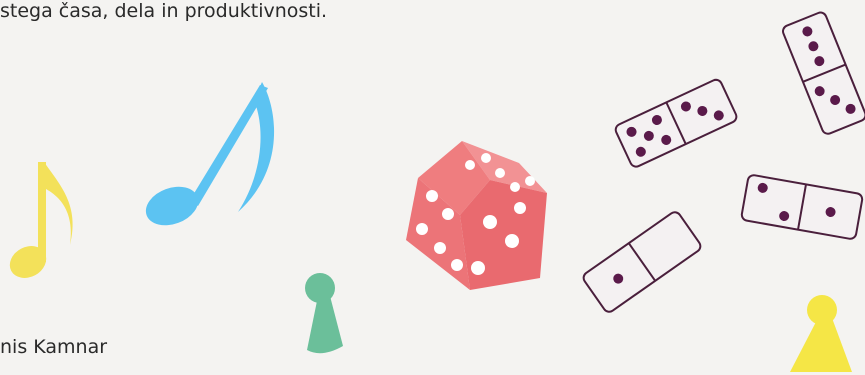 The image size is (865, 375). I want to click on die-icon, so click(476, 215).